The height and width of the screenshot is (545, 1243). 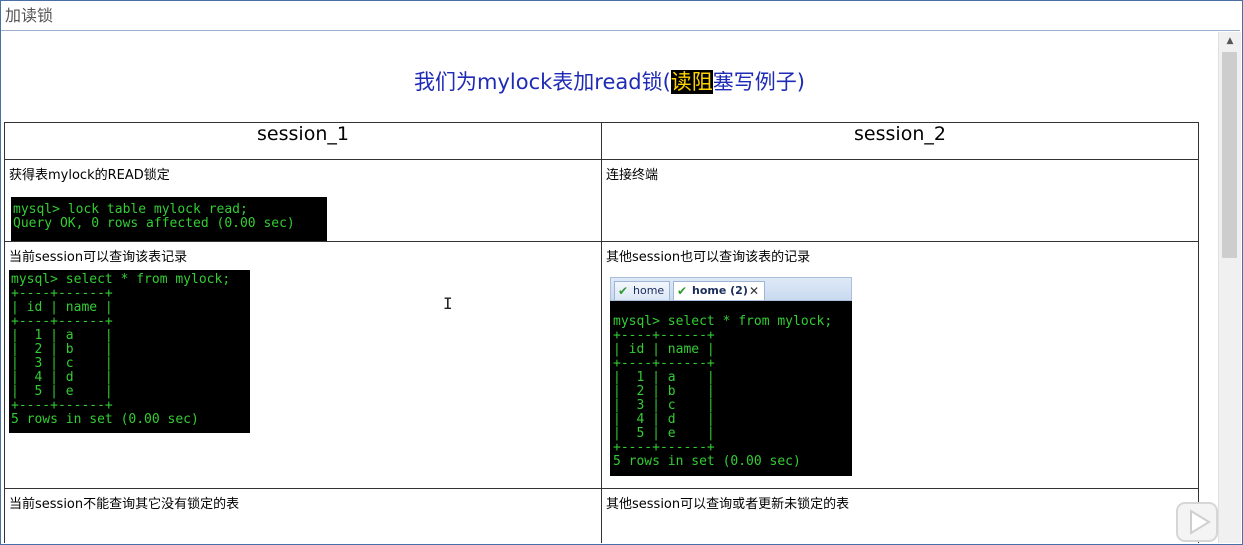 I want to click on page-heading: 我们为mylock表加read锁(读阻塞写例子), so click(x=609, y=81).